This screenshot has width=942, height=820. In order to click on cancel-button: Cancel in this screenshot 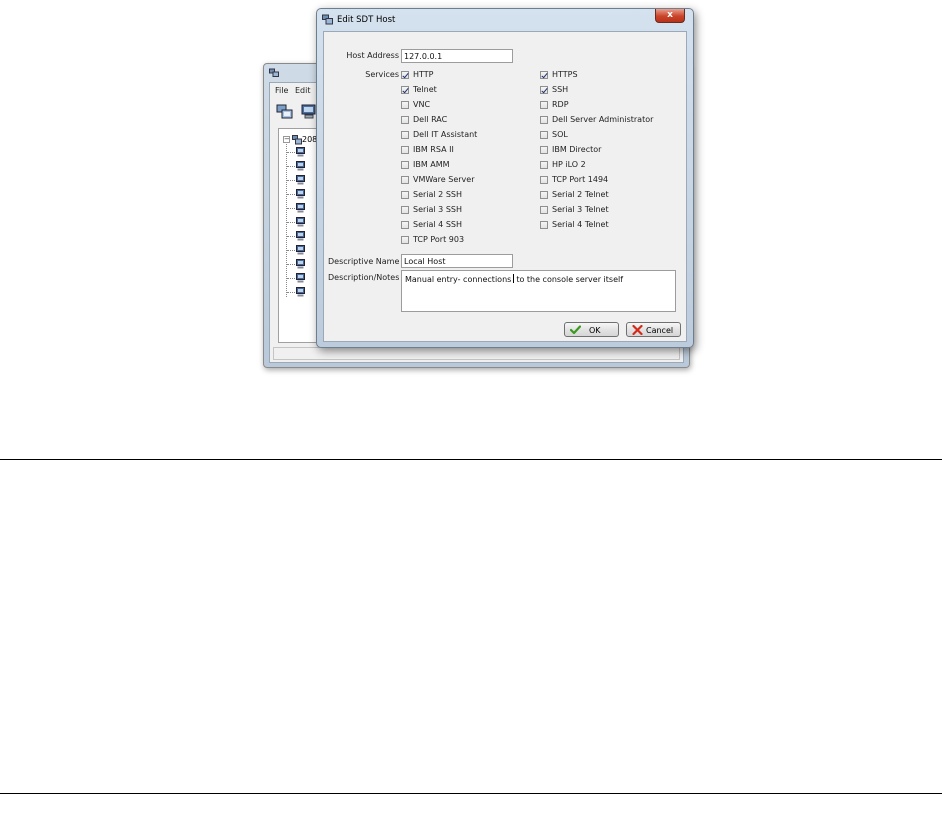, I will do `click(653, 329)`.